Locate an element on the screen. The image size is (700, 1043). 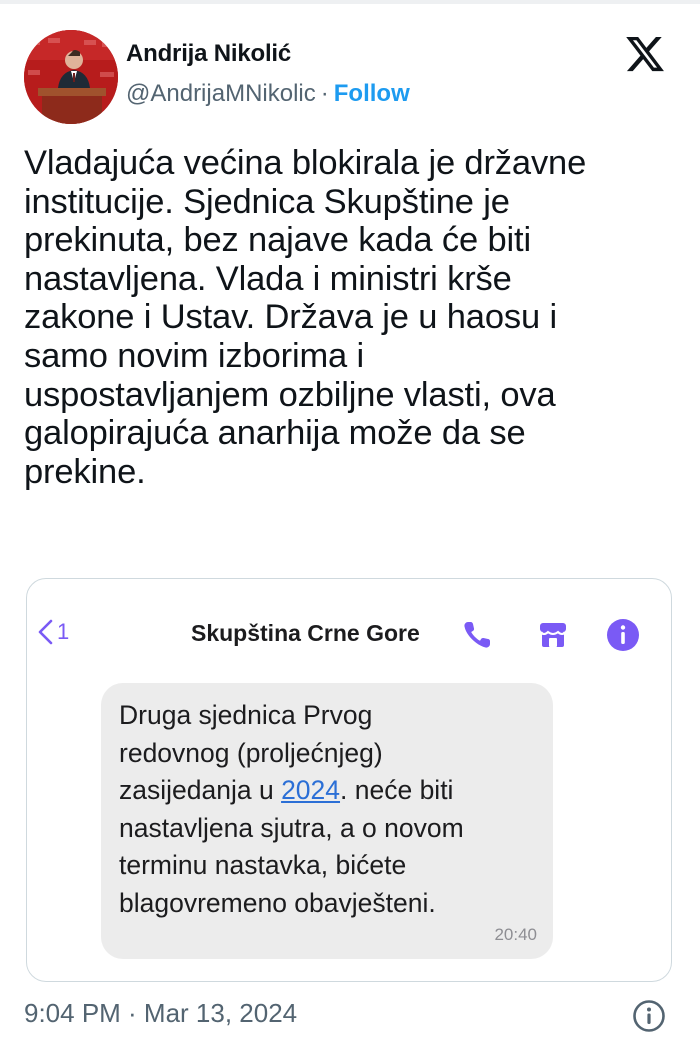
back-count: 1 is located at coordinates (63, 631).